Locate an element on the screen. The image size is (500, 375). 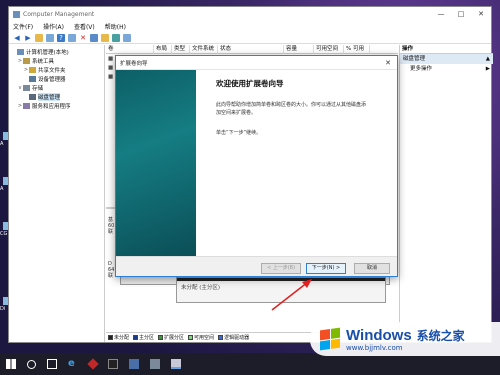
up-folder-icon is located at coordinates (39, 37).